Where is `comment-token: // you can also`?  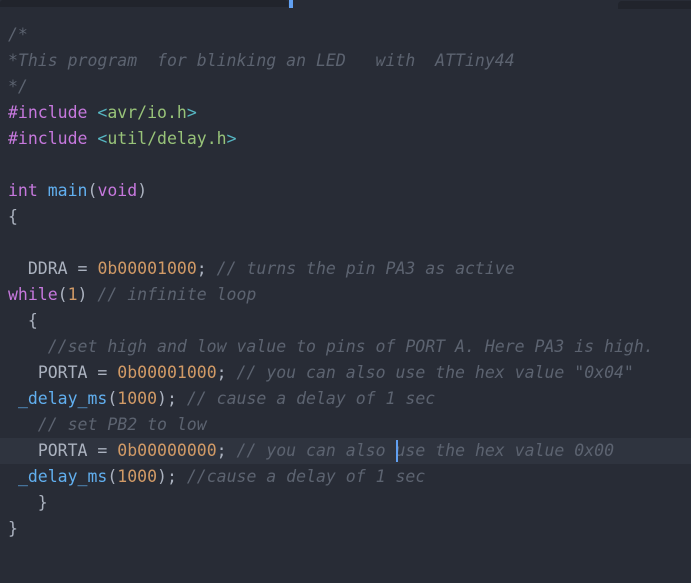 comment-token: // you can also is located at coordinates (311, 450).